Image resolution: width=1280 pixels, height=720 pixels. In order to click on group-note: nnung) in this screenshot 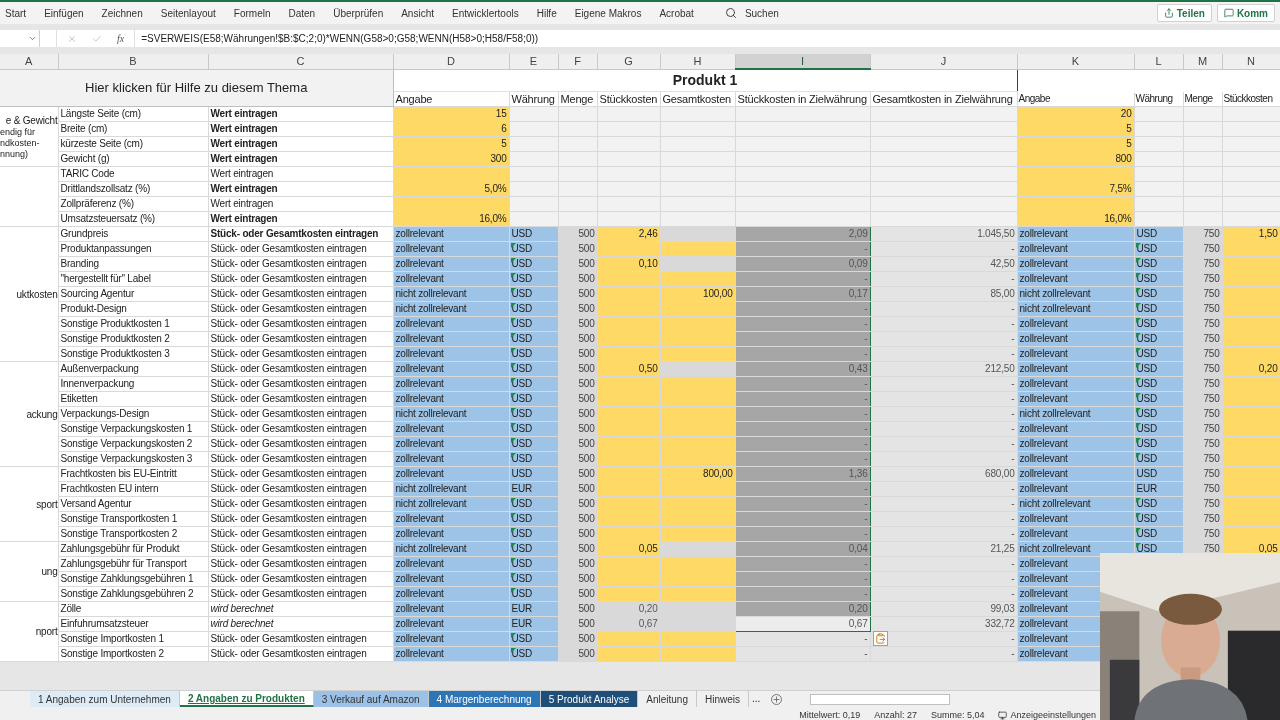, I will do `click(15, 154)`.